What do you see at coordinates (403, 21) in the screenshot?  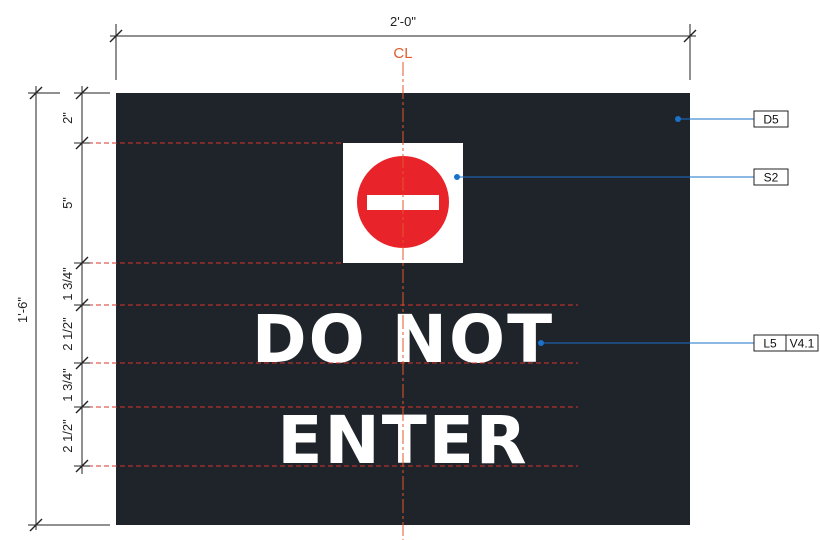 I see `width-dimension-label: 2'-0"` at bounding box center [403, 21].